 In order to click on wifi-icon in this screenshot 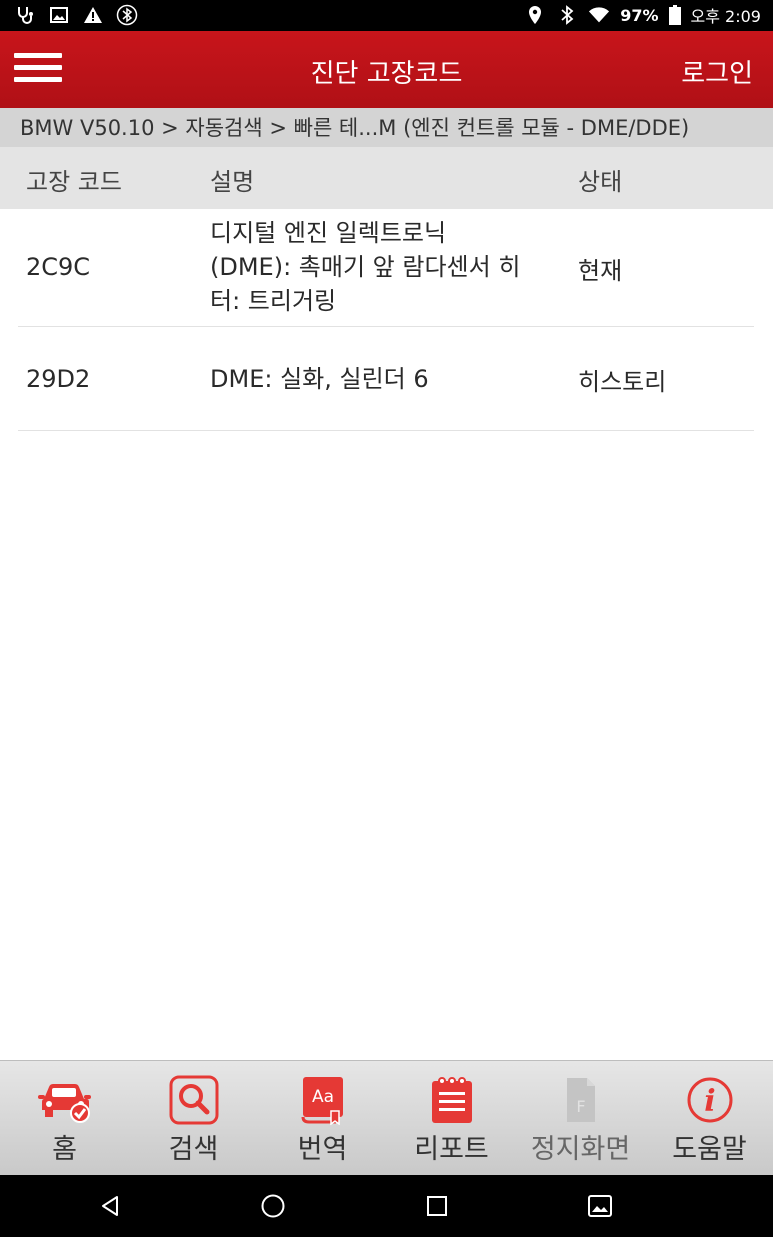, I will do `click(599, 15)`.